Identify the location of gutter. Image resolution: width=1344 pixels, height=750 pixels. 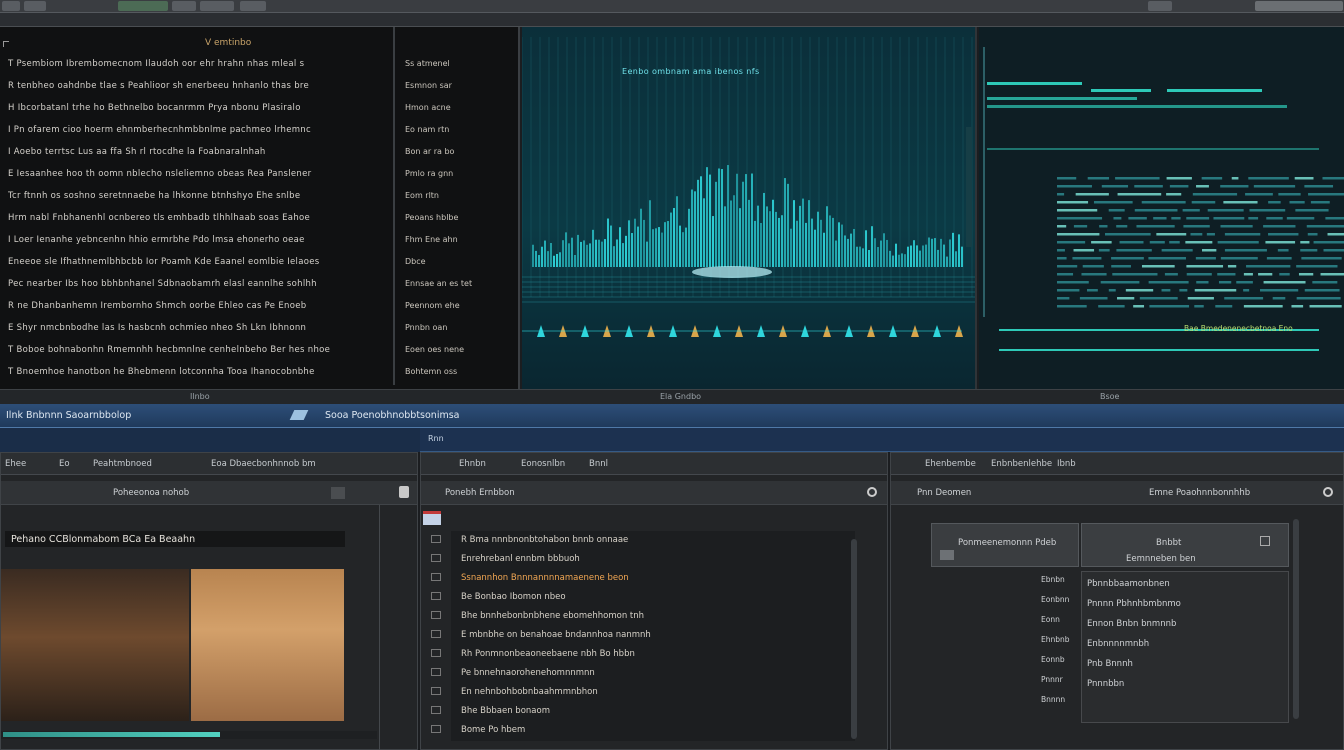
(984, 182).